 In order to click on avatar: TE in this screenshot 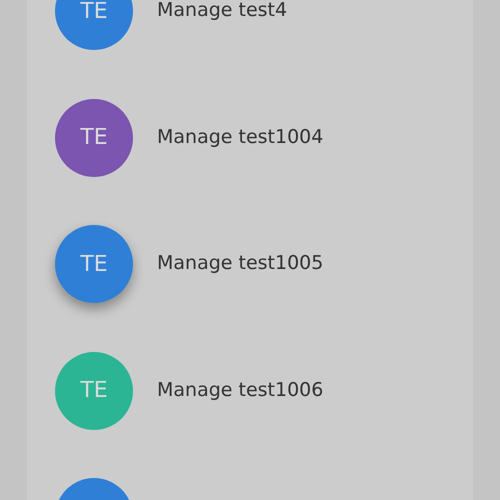, I will do `click(94, 137)`.